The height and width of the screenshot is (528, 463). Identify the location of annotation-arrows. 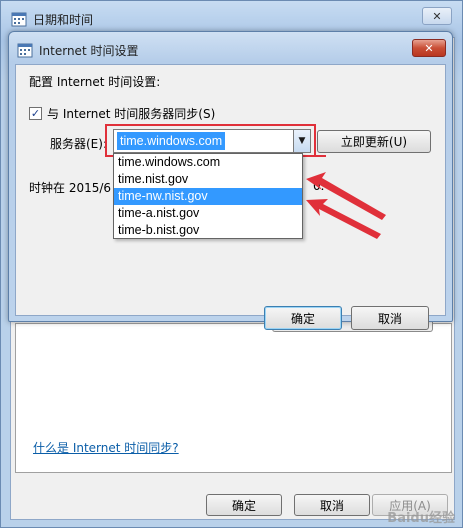
(346, 205).